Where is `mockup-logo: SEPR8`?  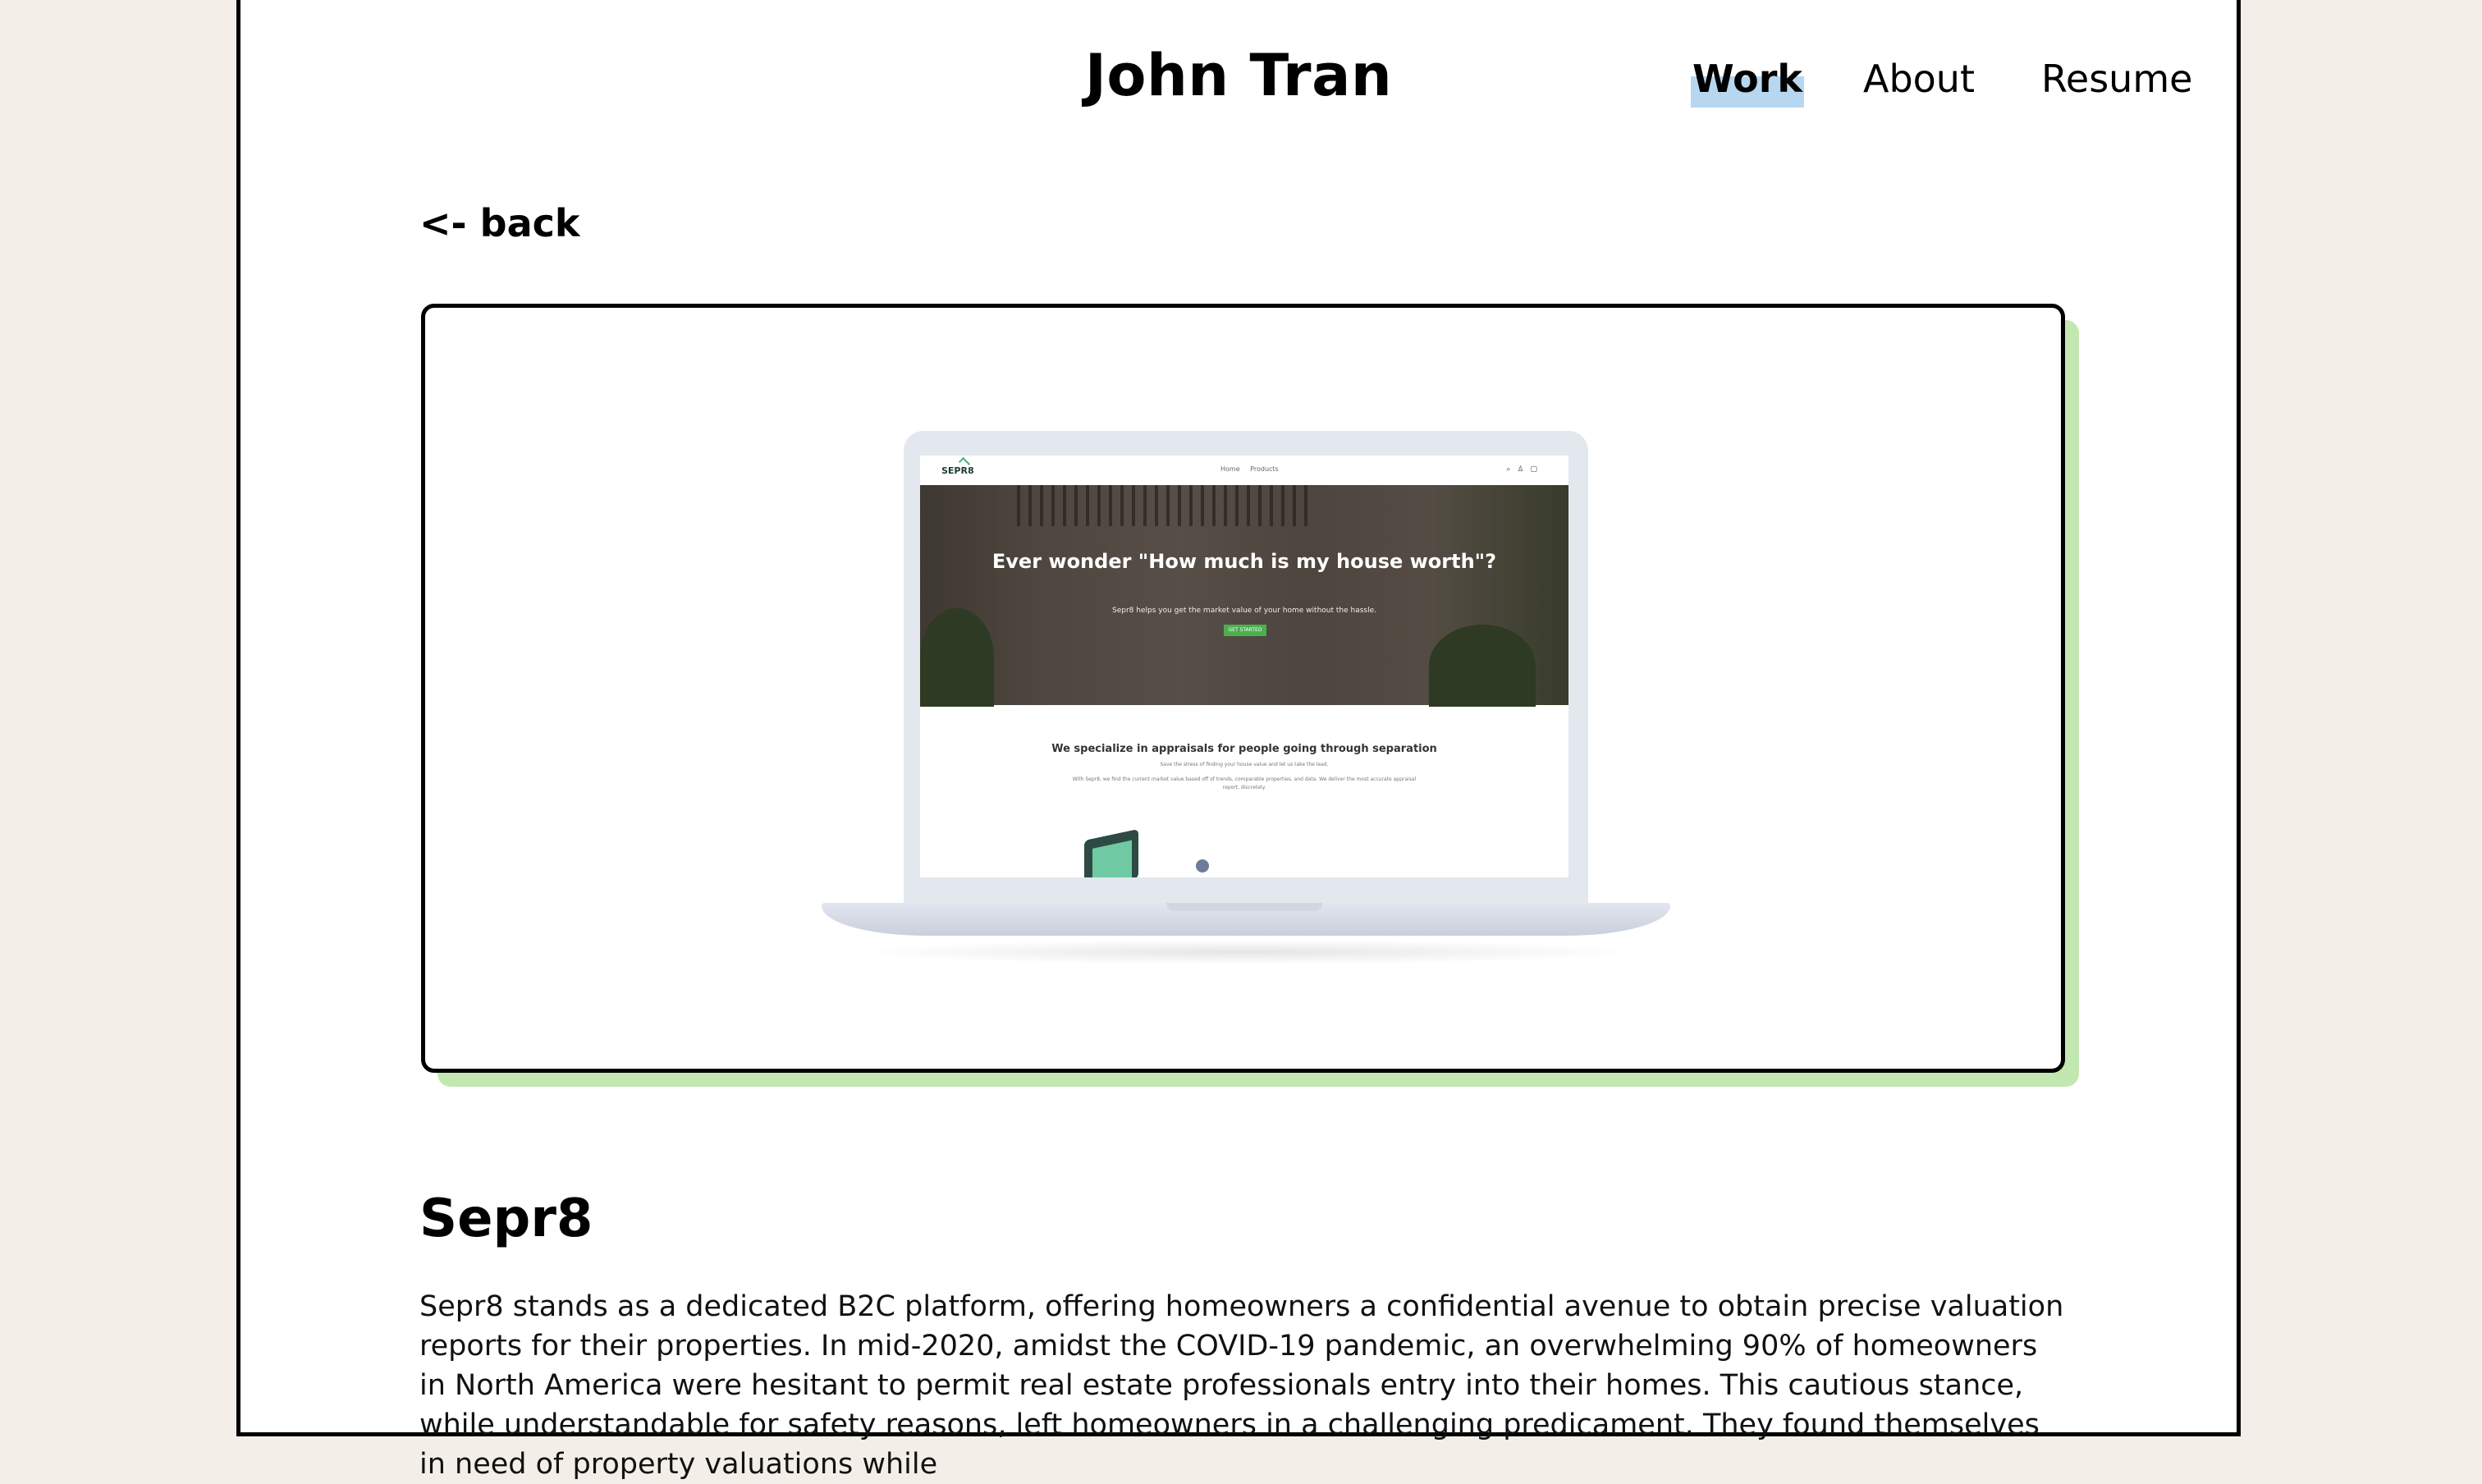 mockup-logo: SEPR8 is located at coordinates (958, 466).